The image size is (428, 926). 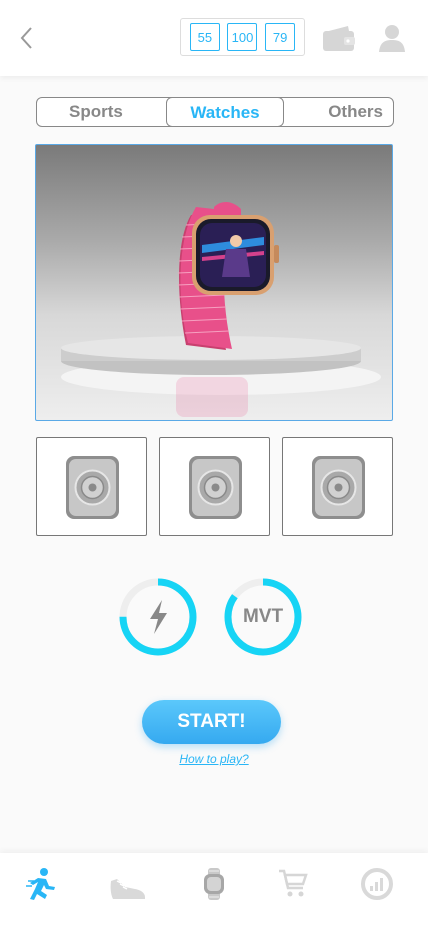 I want to click on tab-sports: Sports, so click(x=96, y=112).